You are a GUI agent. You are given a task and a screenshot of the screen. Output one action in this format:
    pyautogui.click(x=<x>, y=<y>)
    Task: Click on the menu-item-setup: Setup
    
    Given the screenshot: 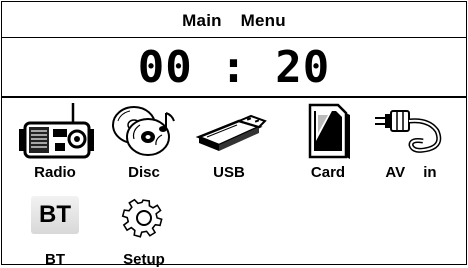 What is the action you would take?
    pyautogui.click(x=144, y=228)
    